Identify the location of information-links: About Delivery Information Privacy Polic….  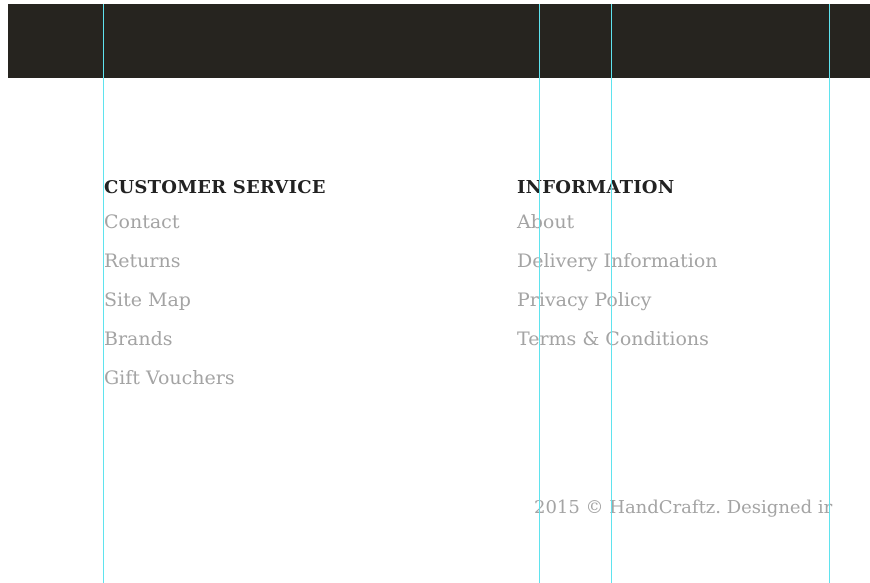
(617, 288).